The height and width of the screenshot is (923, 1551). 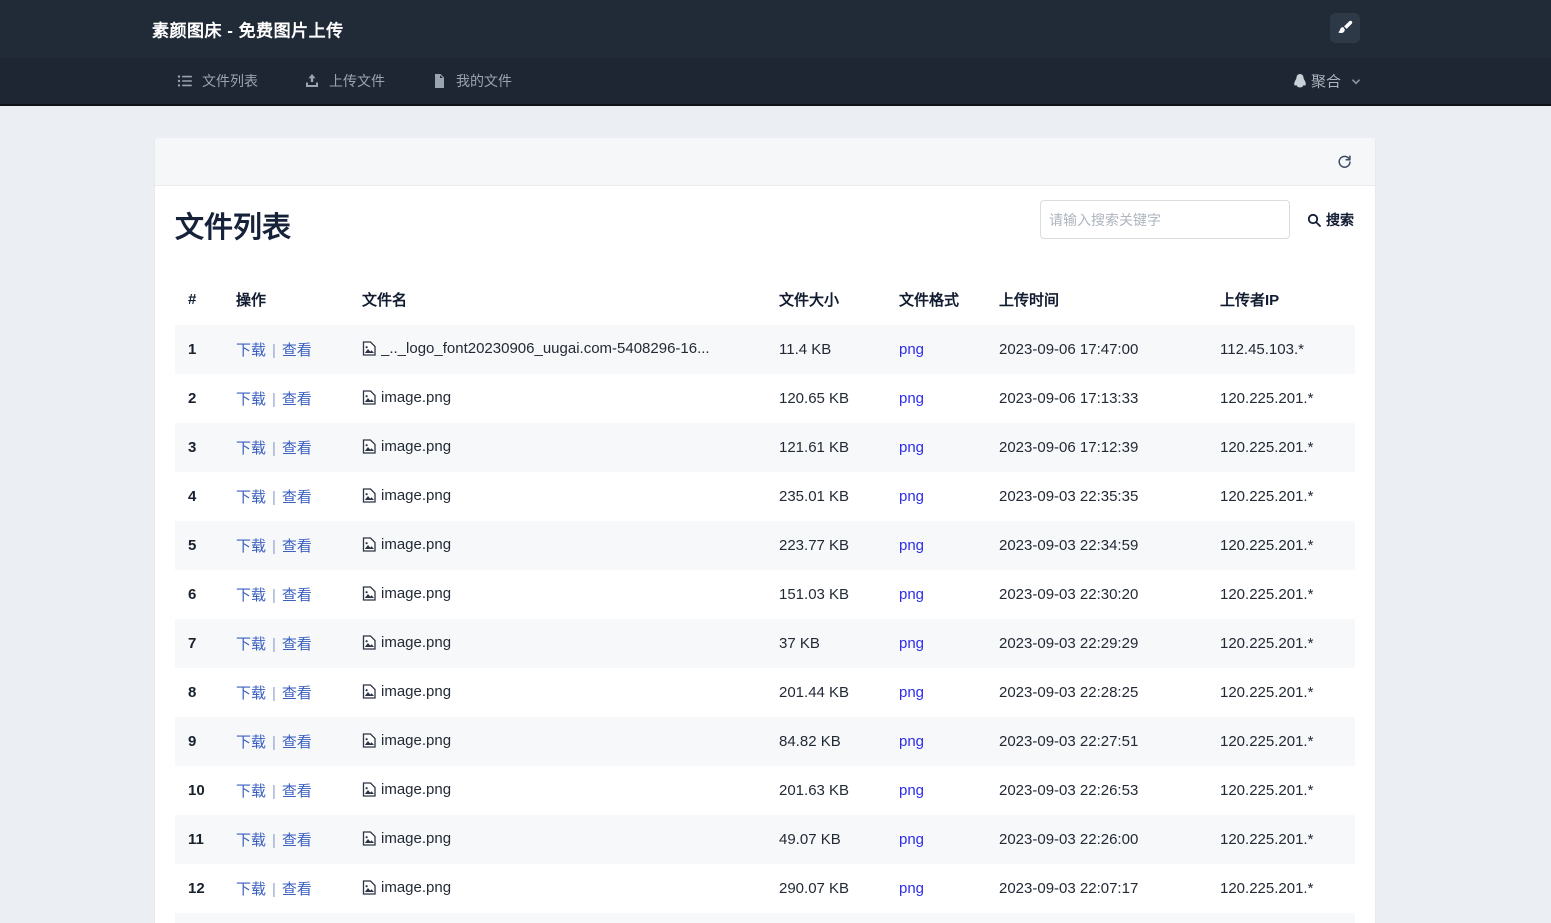 I want to click on chevron-down-icon, so click(x=1356, y=81).